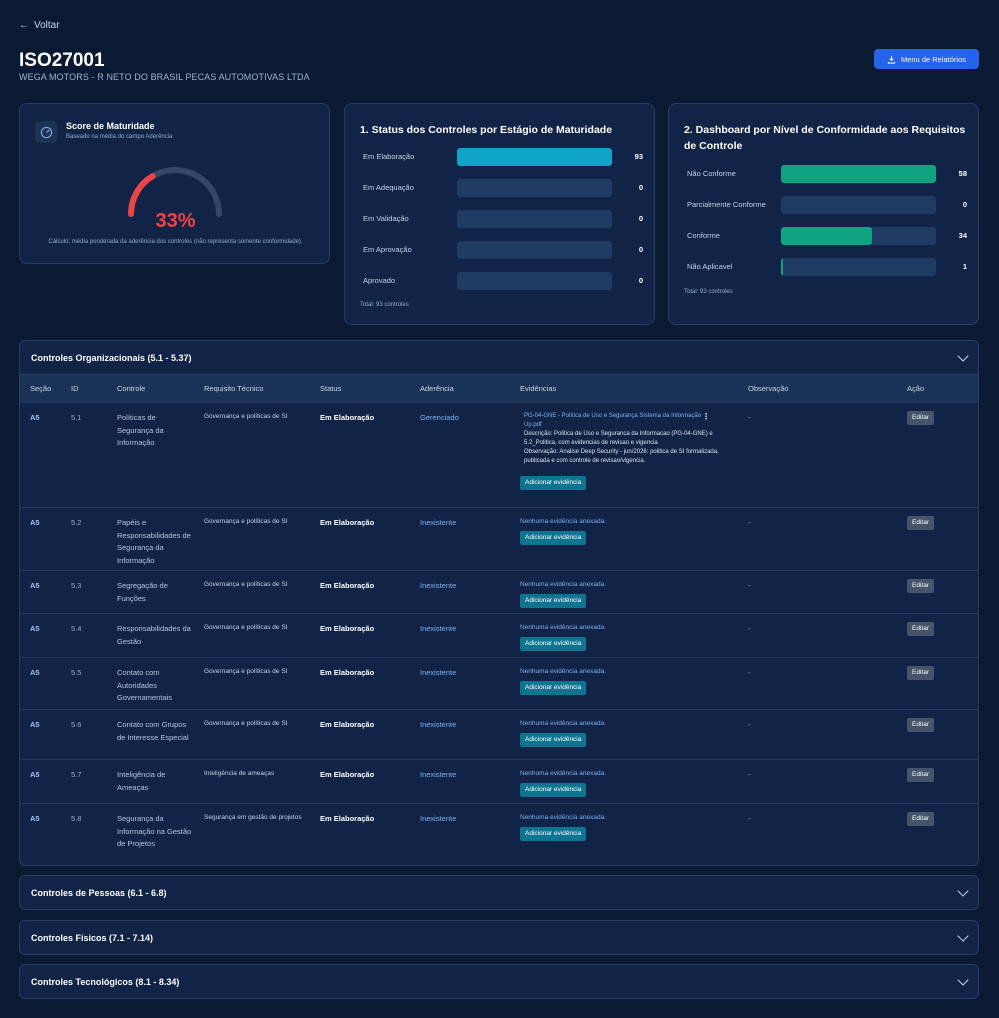 This screenshot has height=1018, width=999. Describe the element at coordinates (916, 388) in the screenshot. I see `column-header: Ação` at that location.